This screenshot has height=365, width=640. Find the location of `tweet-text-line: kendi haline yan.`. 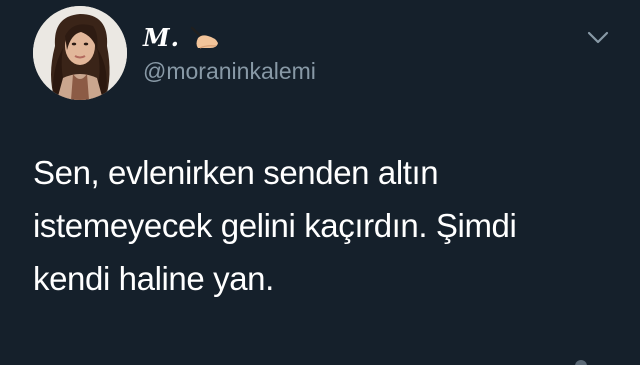

tweet-text-line: kendi haline yan. is located at coordinates (153, 278).